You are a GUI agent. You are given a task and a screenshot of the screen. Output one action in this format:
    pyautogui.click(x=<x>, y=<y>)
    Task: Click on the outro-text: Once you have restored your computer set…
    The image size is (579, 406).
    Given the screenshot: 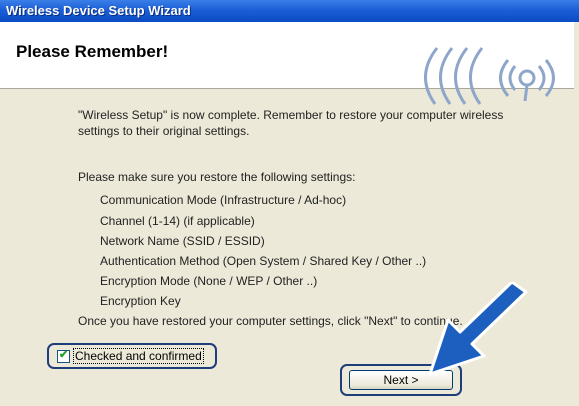 What is the action you would take?
    pyautogui.click(x=270, y=321)
    